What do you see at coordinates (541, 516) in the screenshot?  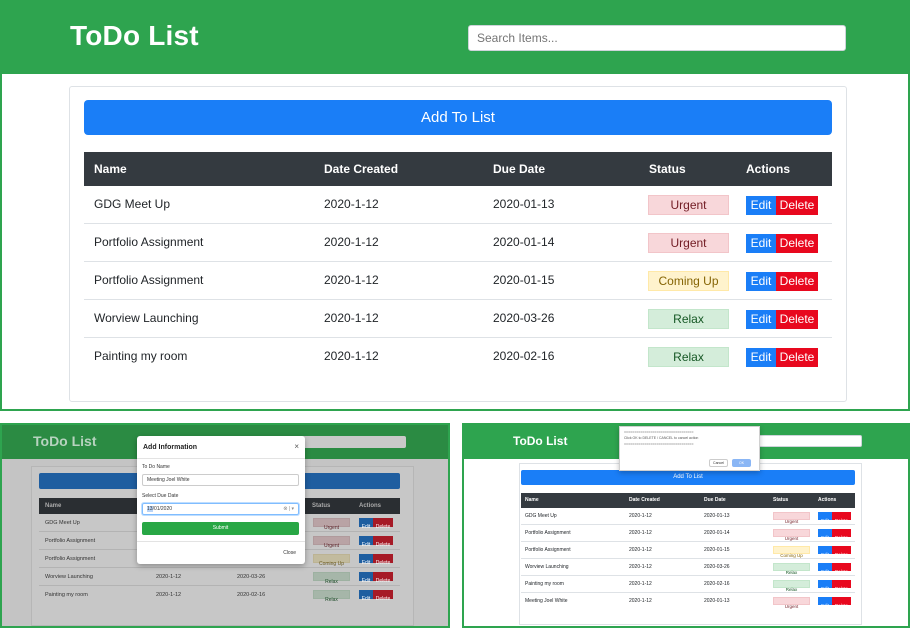 I see `row-name: GDG Meet Up` at bounding box center [541, 516].